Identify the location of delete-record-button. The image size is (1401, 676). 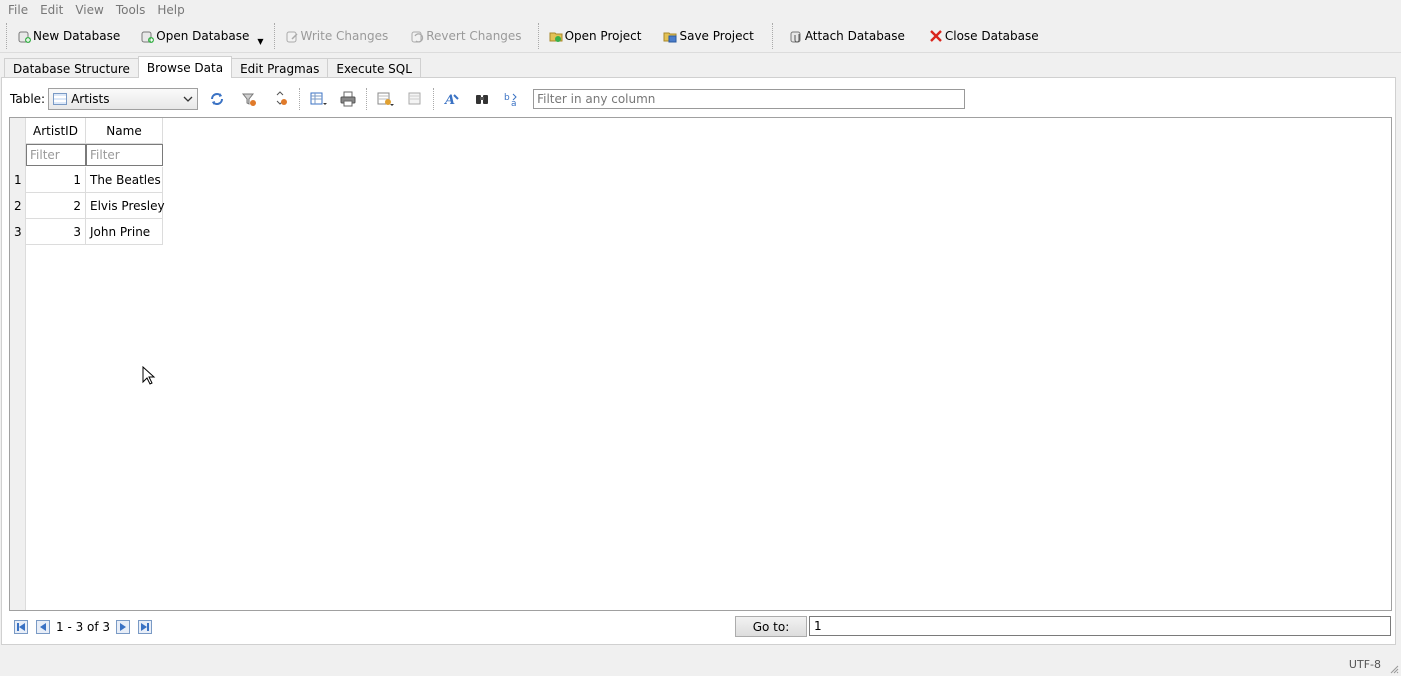
(415, 99).